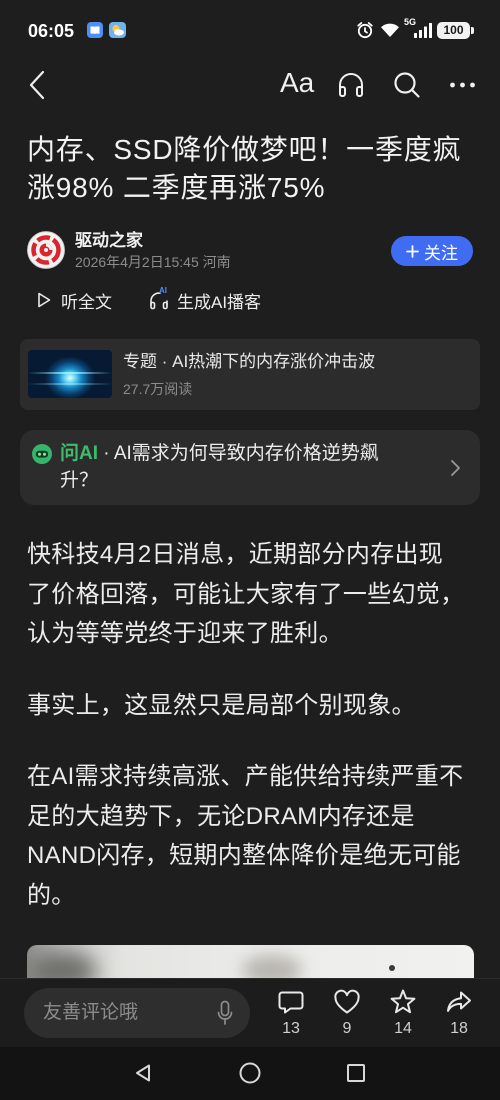  I want to click on play-icon, so click(44, 300).